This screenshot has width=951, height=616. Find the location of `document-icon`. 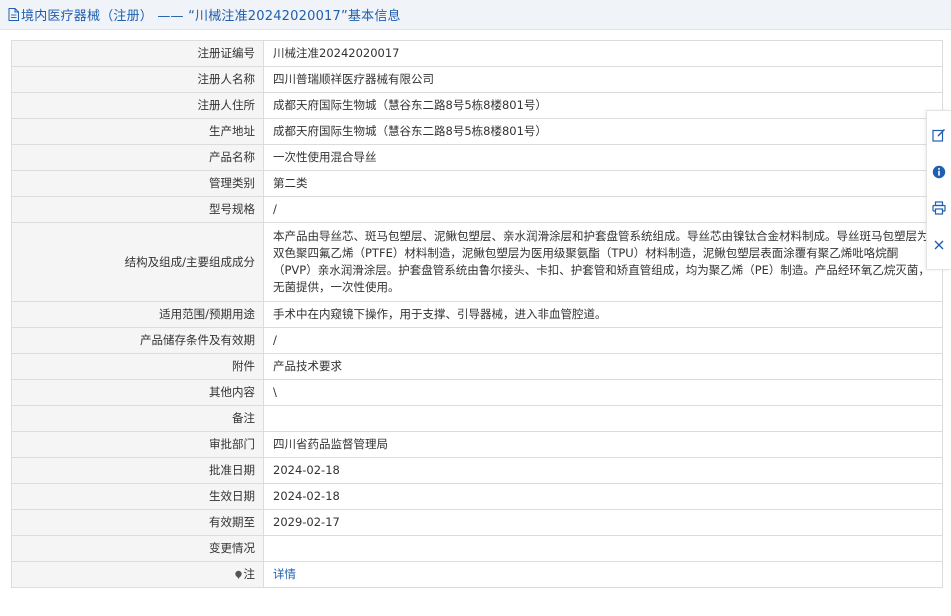

document-icon is located at coordinates (13, 14).